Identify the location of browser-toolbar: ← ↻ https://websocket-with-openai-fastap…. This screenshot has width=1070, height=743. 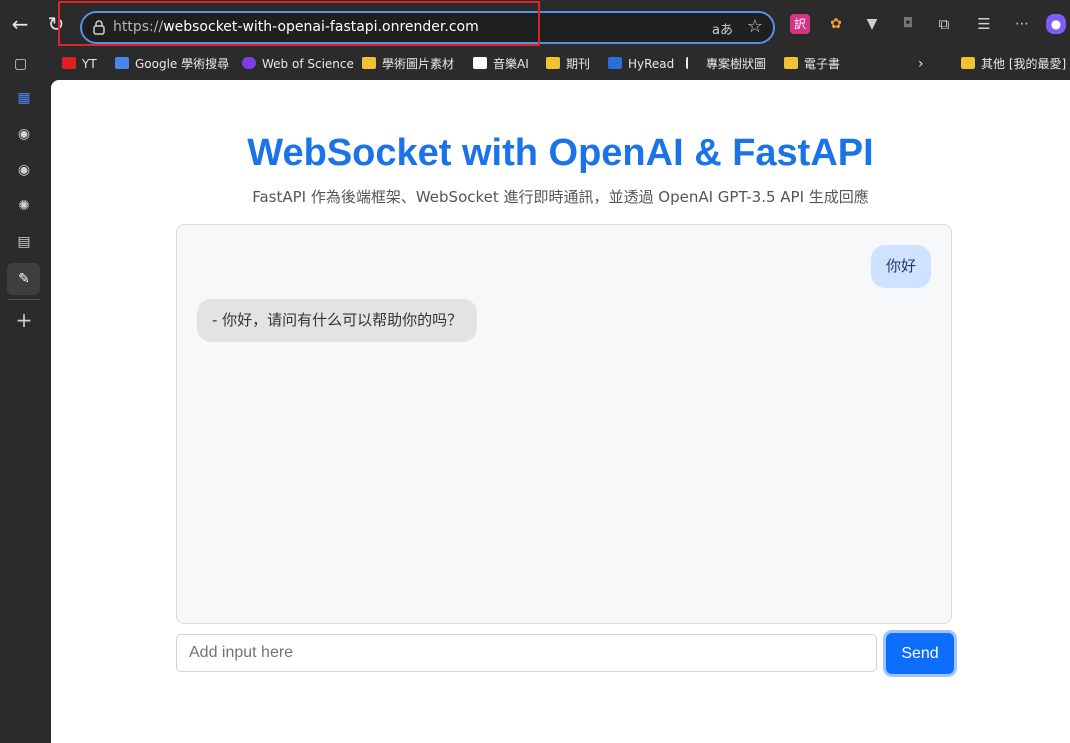
(535, 25).